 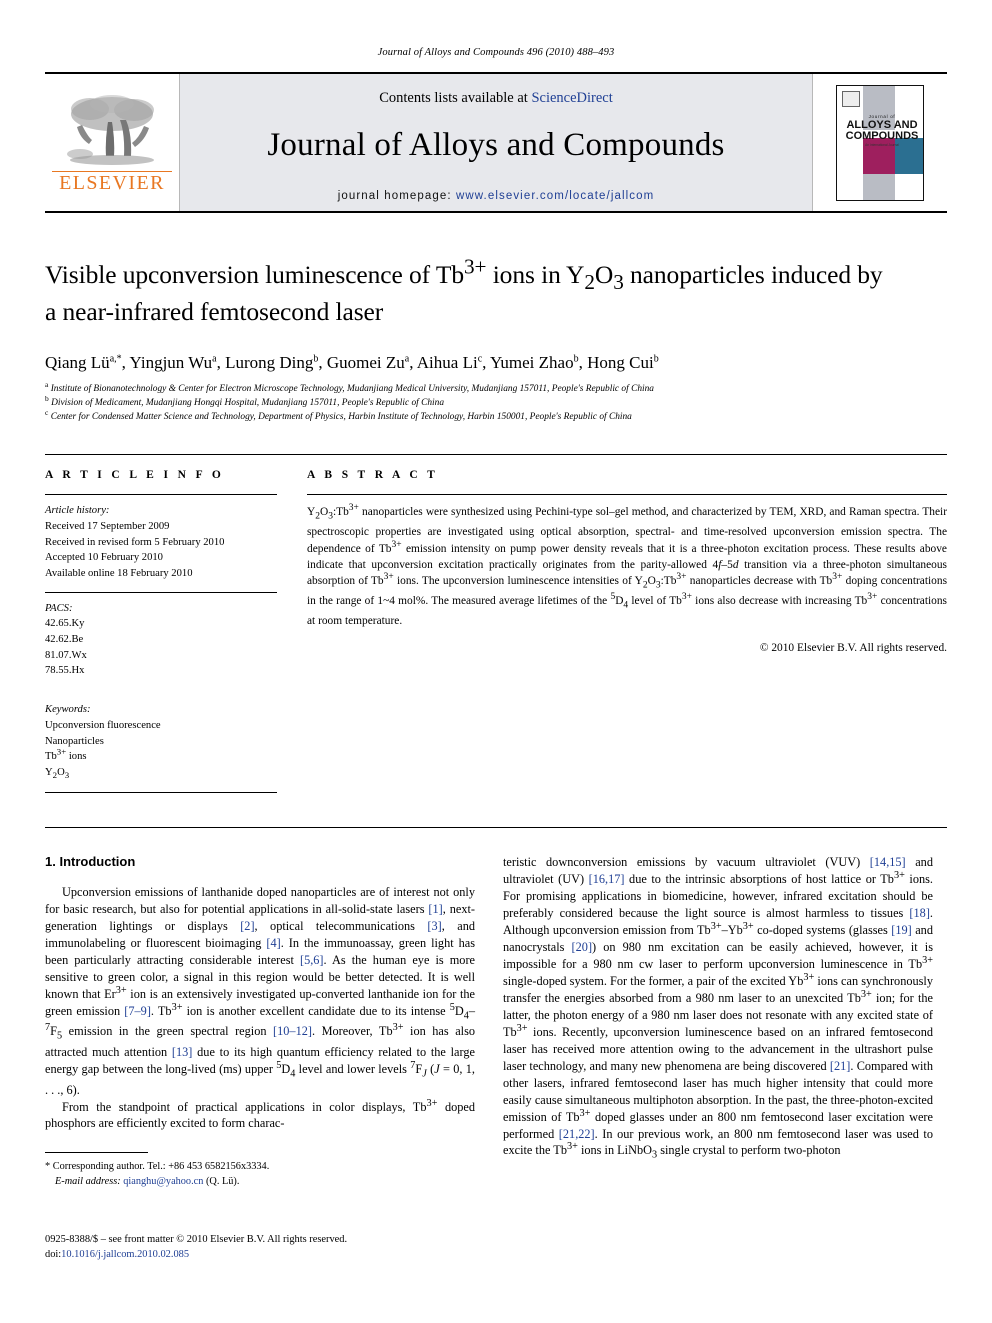 What do you see at coordinates (365, 363) in the screenshot?
I see `author-name: Guomei Zu` at bounding box center [365, 363].